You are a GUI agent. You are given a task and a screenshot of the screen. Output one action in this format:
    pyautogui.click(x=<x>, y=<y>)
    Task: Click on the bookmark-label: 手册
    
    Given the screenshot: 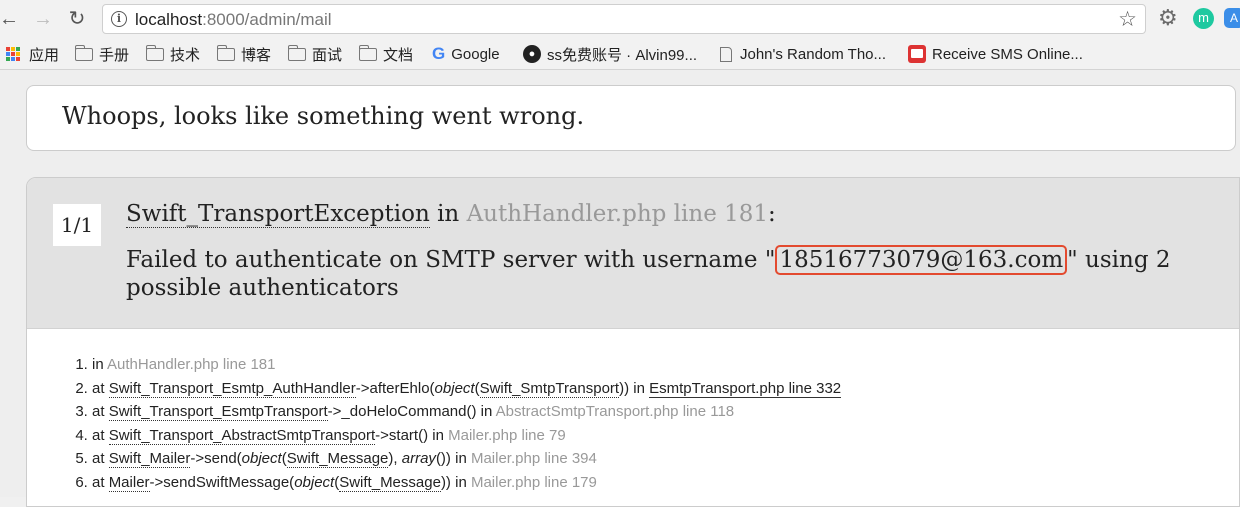 What is the action you would take?
    pyautogui.click(x=114, y=55)
    